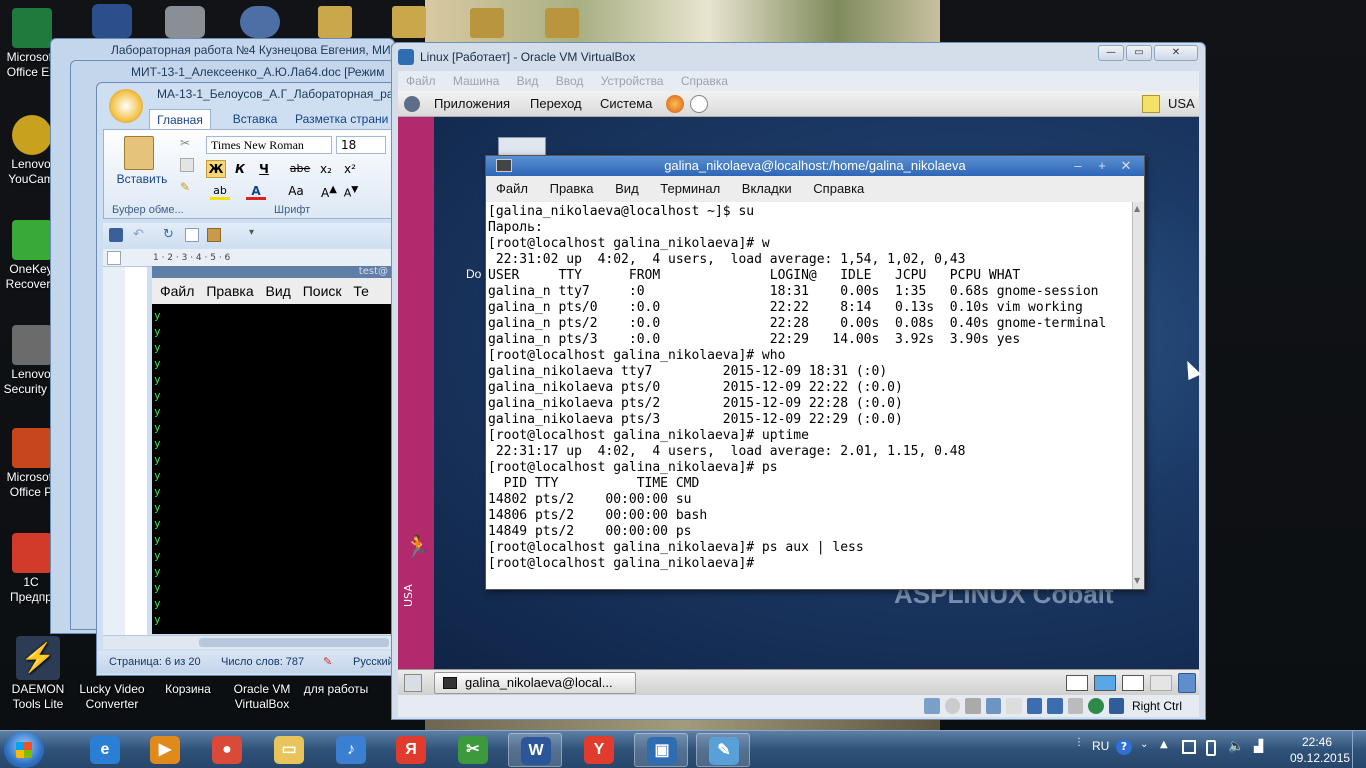 The image size is (1366, 768). What do you see at coordinates (1187, 683) in the screenshot?
I see `trash-applet-icon` at bounding box center [1187, 683].